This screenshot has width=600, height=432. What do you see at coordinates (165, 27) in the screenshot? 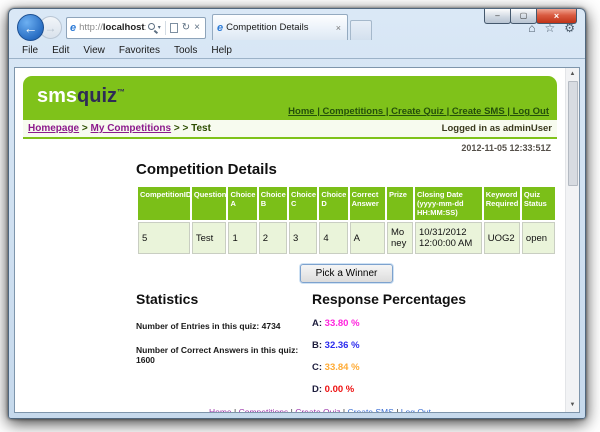
I see `divider` at bounding box center [165, 27].